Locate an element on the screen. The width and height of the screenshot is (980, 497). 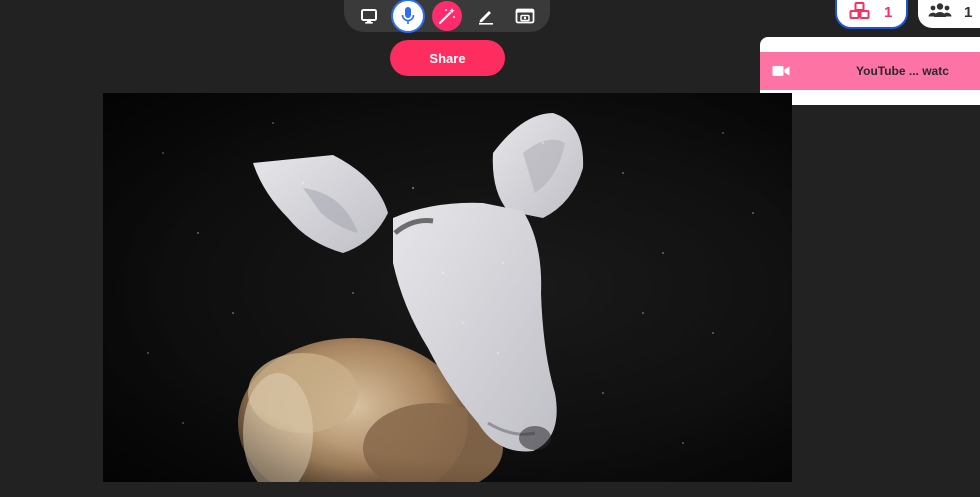
media-item-youtube: YouTube ... watc is located at coordinates (870, 71).